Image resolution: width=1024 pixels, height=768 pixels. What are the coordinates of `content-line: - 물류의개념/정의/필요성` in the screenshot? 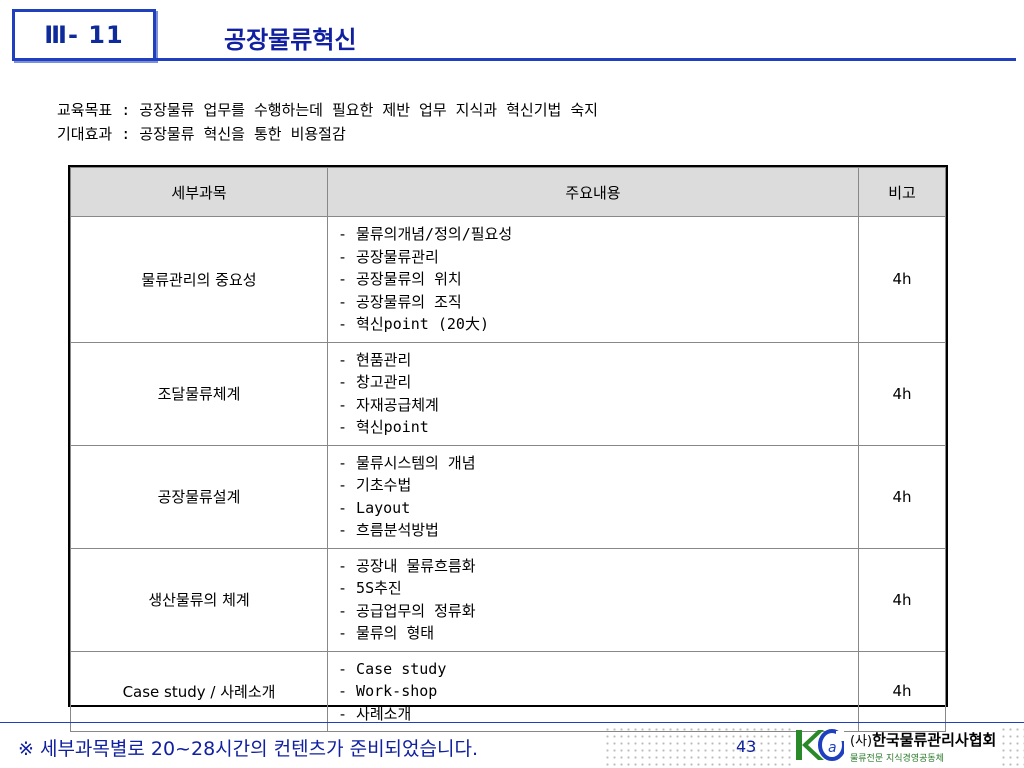 It's located at (425, 234).